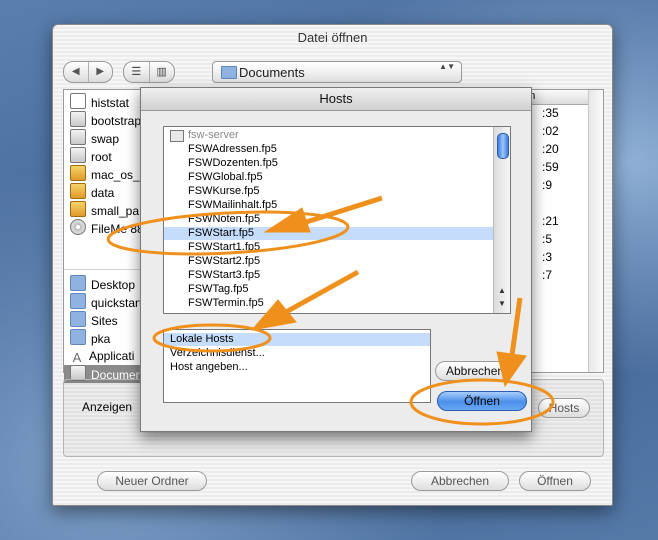  What do you see at coordinates (108, 174) in the screenshot?
I see `sidebar-item: mac_os_x` at bounding box center [108, 174].